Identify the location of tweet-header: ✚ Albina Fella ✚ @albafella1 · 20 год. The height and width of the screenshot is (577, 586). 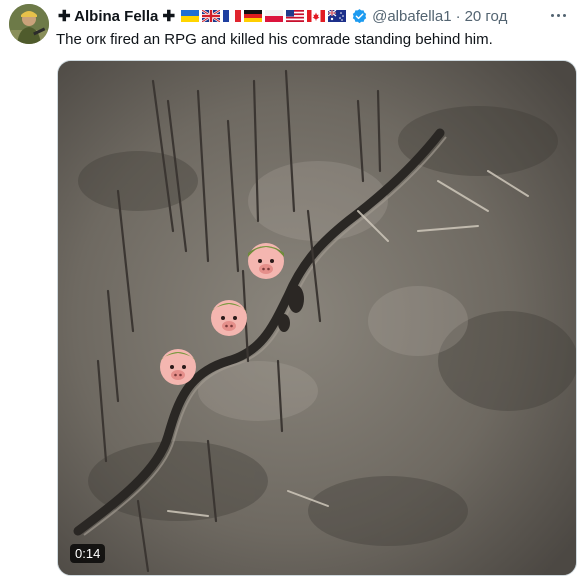
(282, 16).